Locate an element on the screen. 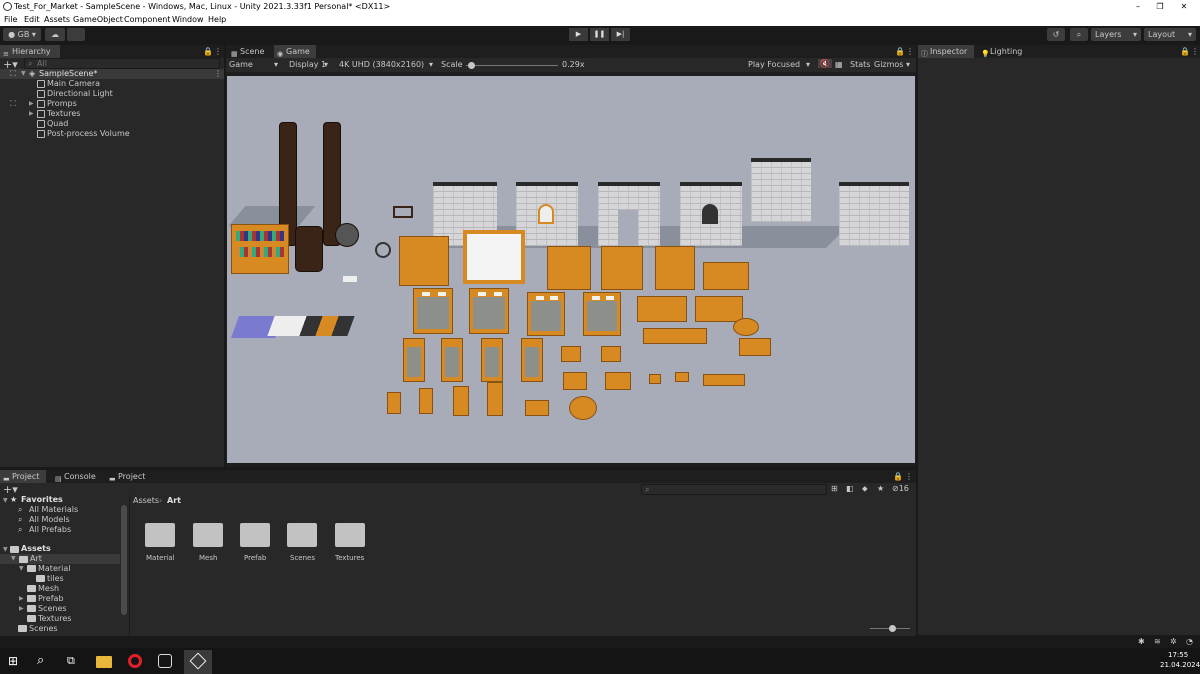 This screenshot has height=674, width=1200. display-dropdown: Display 1 is located at coordinates (307, 64).